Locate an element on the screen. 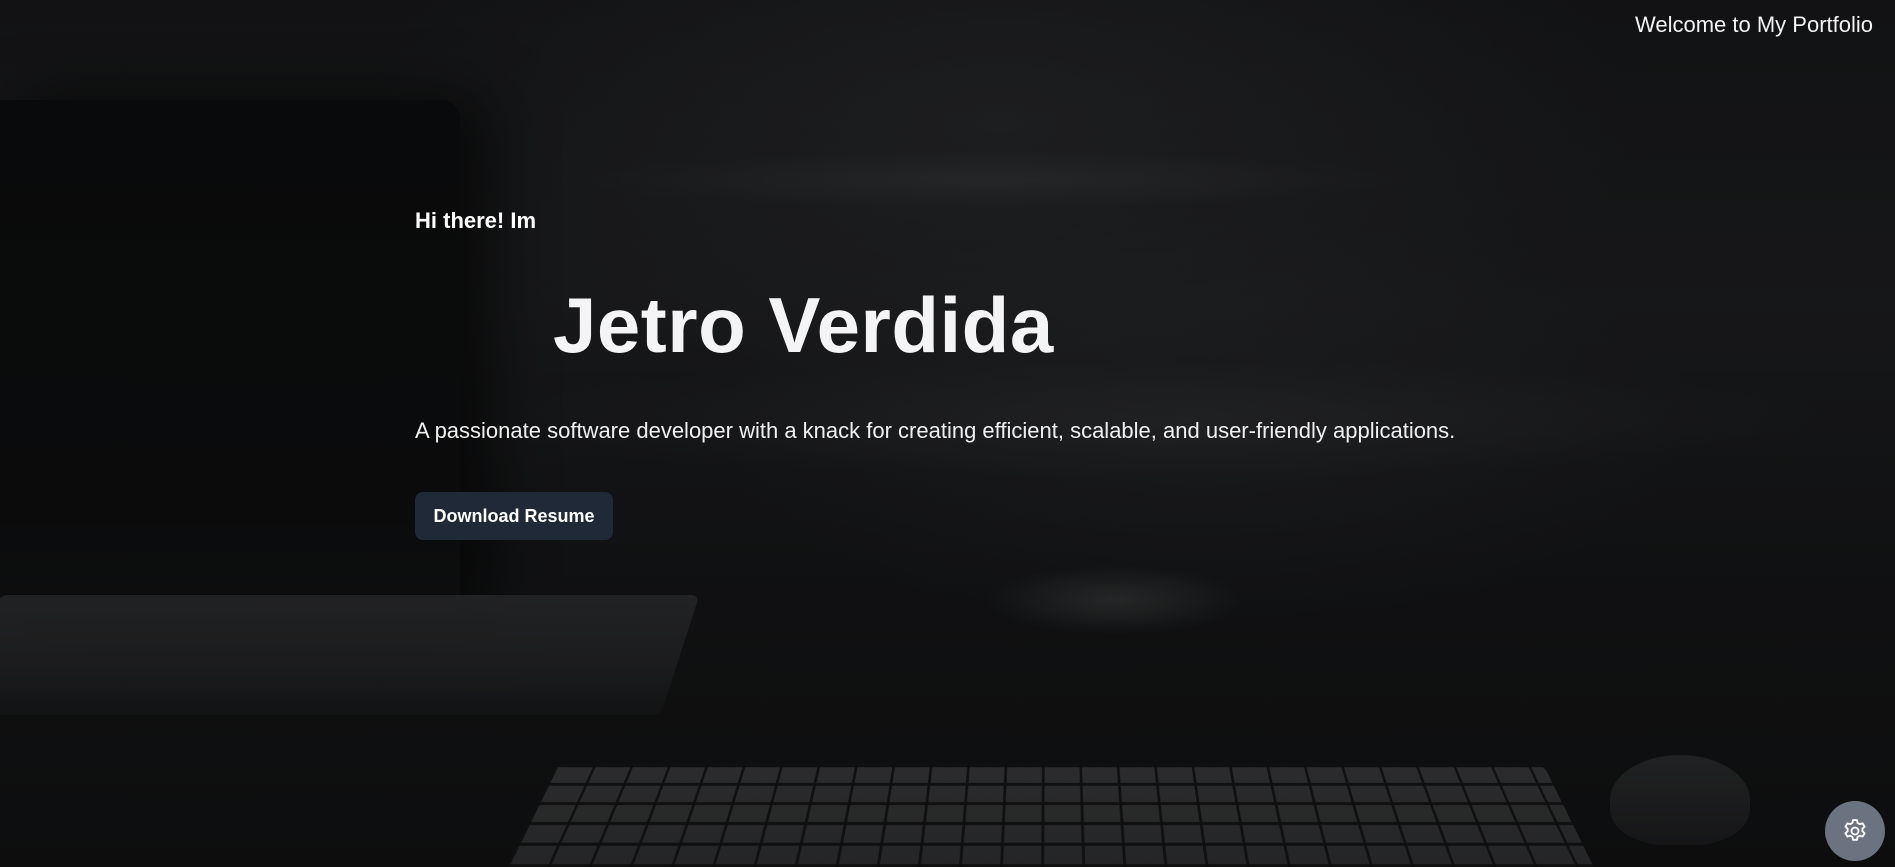  download-resume-button: Download Resume is located at coordinates (514, 516).